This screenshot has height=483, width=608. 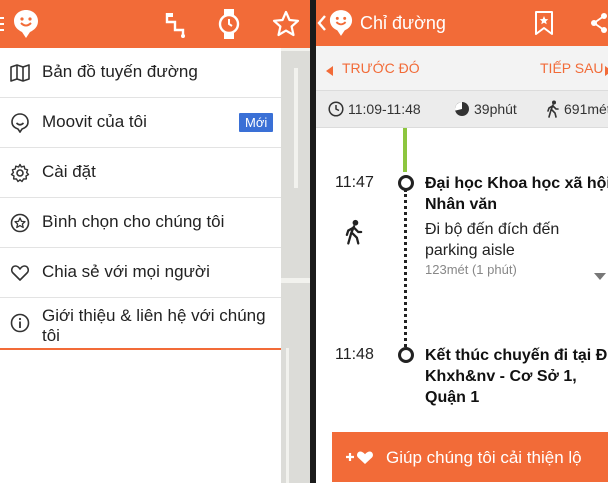 What do you see at coordinates (295, 265) in the screenshot?
I see `map-background` at bounding box center [295, 265].